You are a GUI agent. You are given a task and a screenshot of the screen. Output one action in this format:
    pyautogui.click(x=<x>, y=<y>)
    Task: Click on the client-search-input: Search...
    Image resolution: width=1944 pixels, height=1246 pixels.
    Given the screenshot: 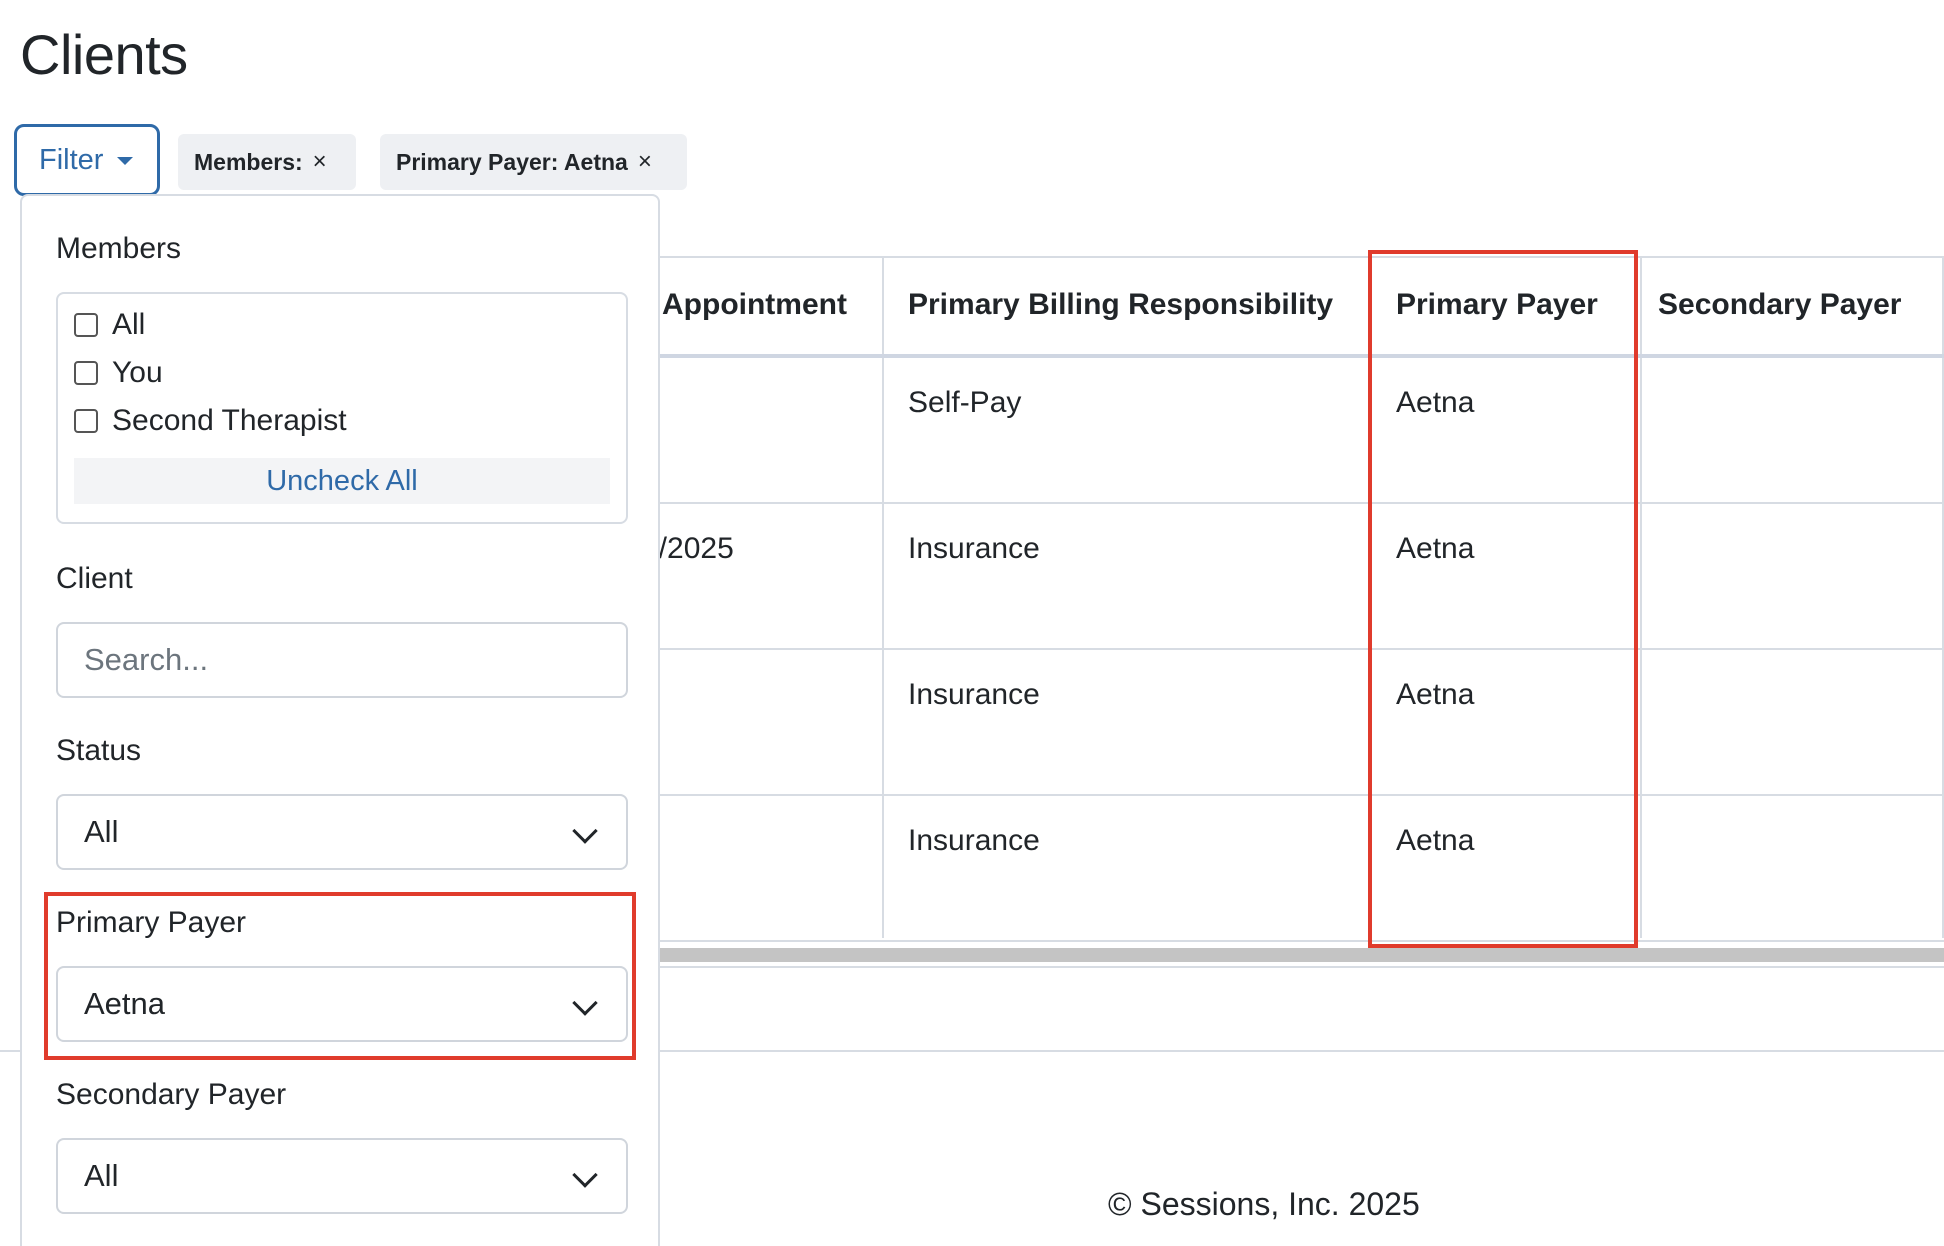 What is the action you would take?
    pyautogui.click(x=342, y=660)
    